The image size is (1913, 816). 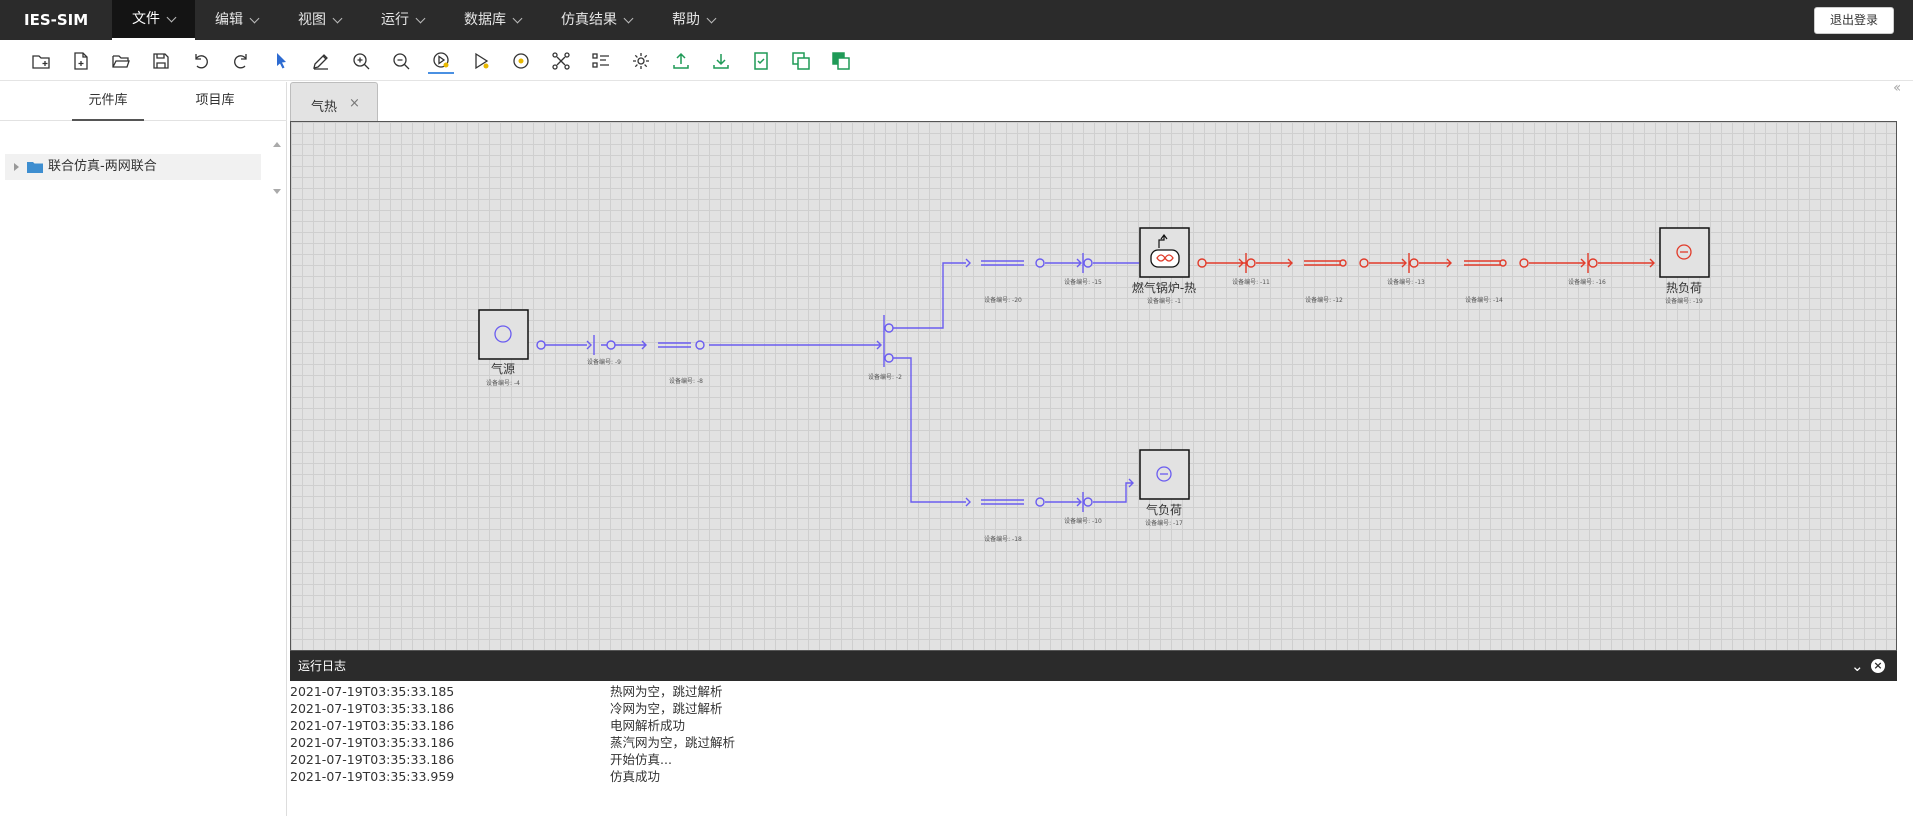 What do you see at coordinates (161, 61) in the screenshot?
I see `save-icon` at bounding box center [161, 61].